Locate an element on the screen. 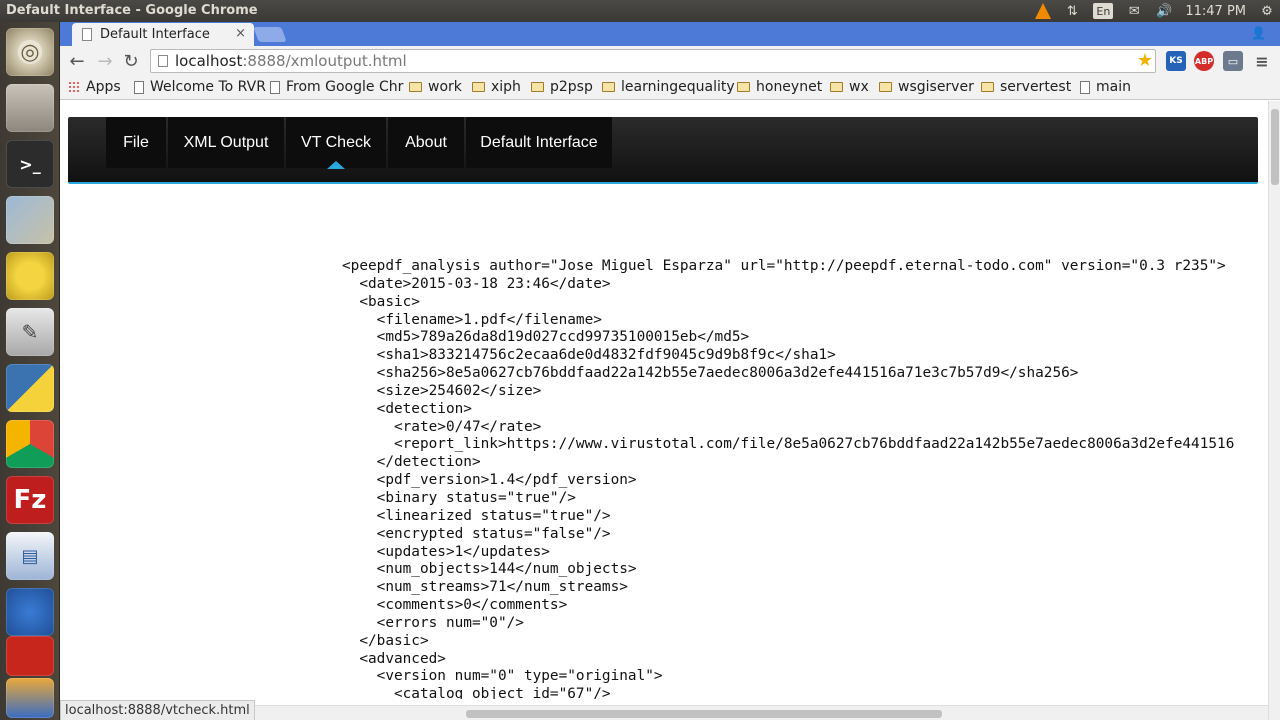 The image size is (1280, 720). bookmark-from-google-chrome: From Google Chr is located at coordinates (336, 87).